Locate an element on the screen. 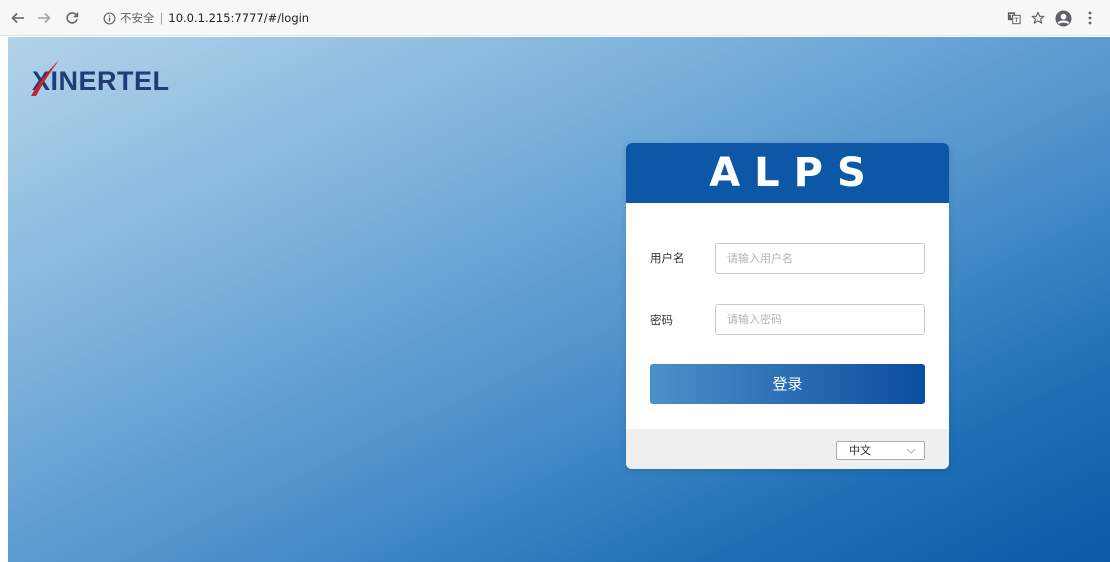 The height and width of the screenshot is (562, 1110). account-icon is located at coordinates (1063, 18).